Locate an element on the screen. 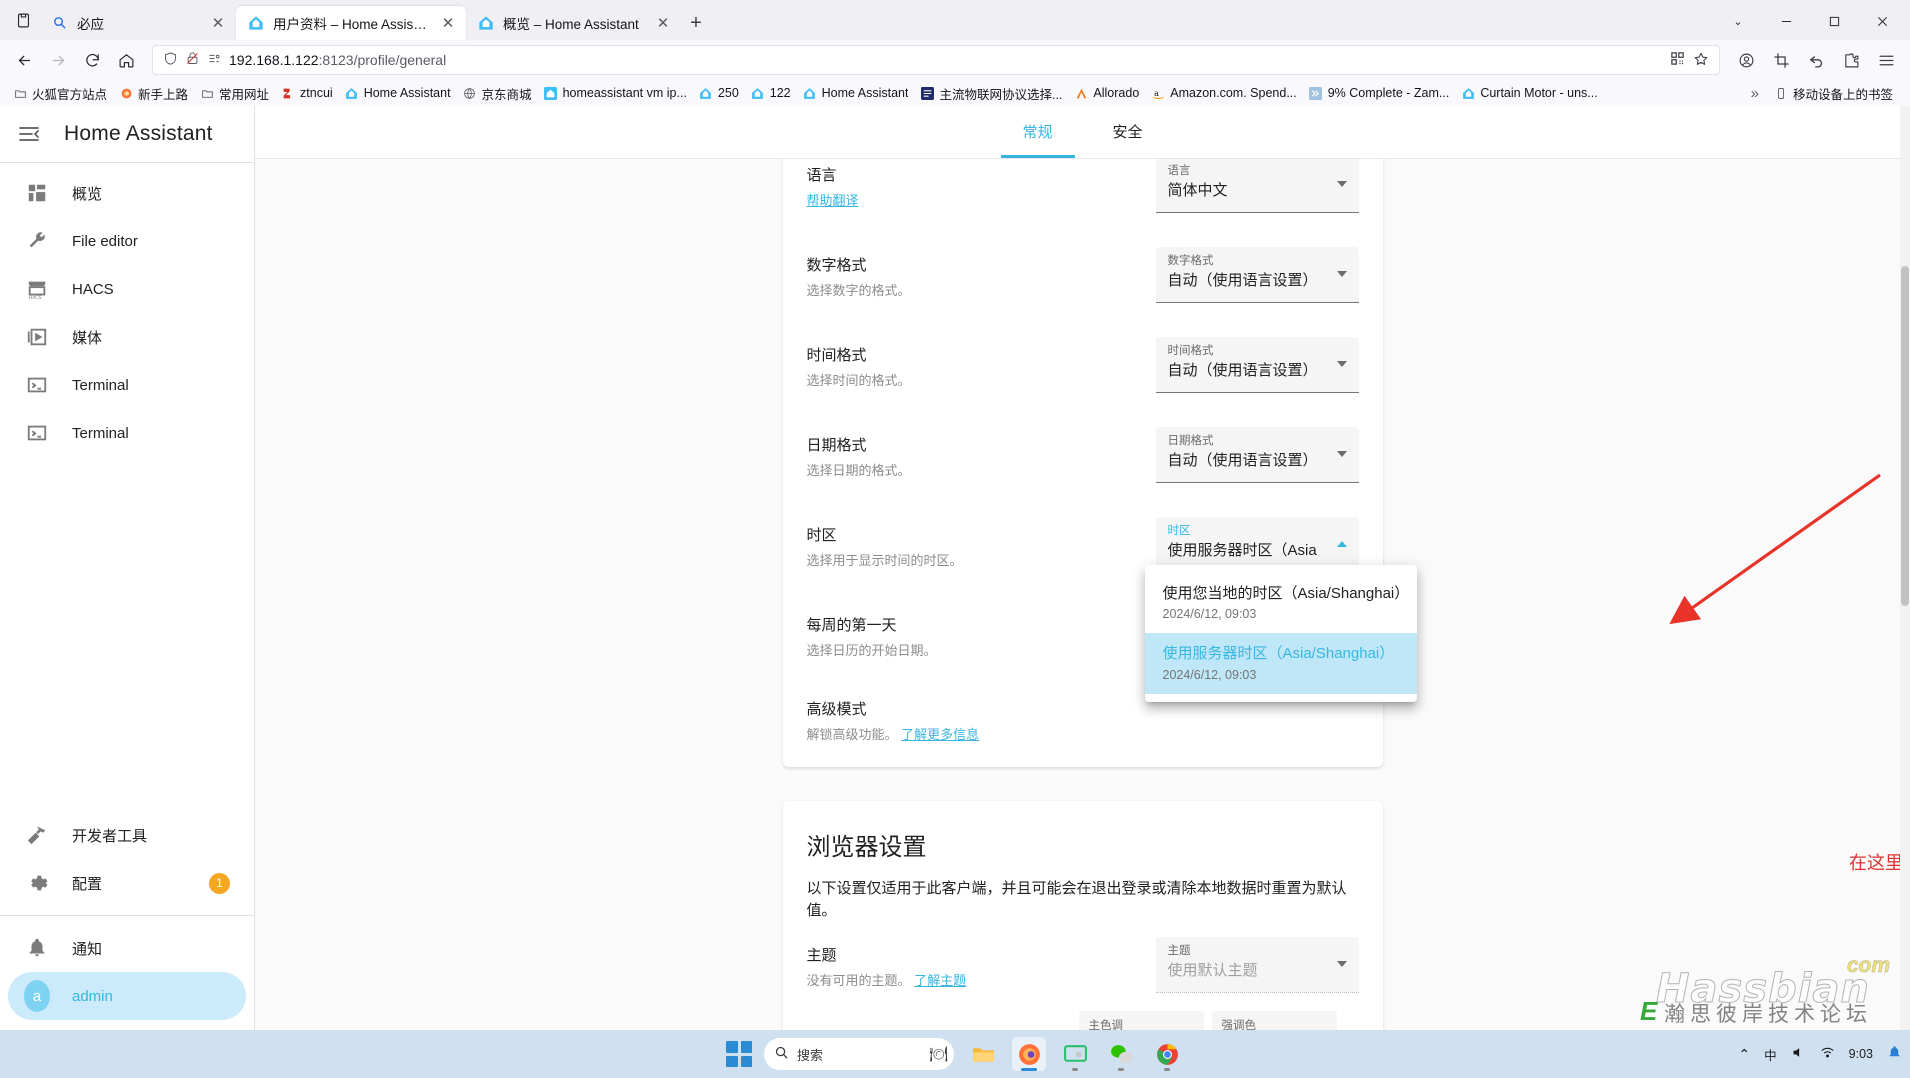 This screenshot has height=1078, width=1910. select-label: 数字格式 is located at coordinates (1190, 260).